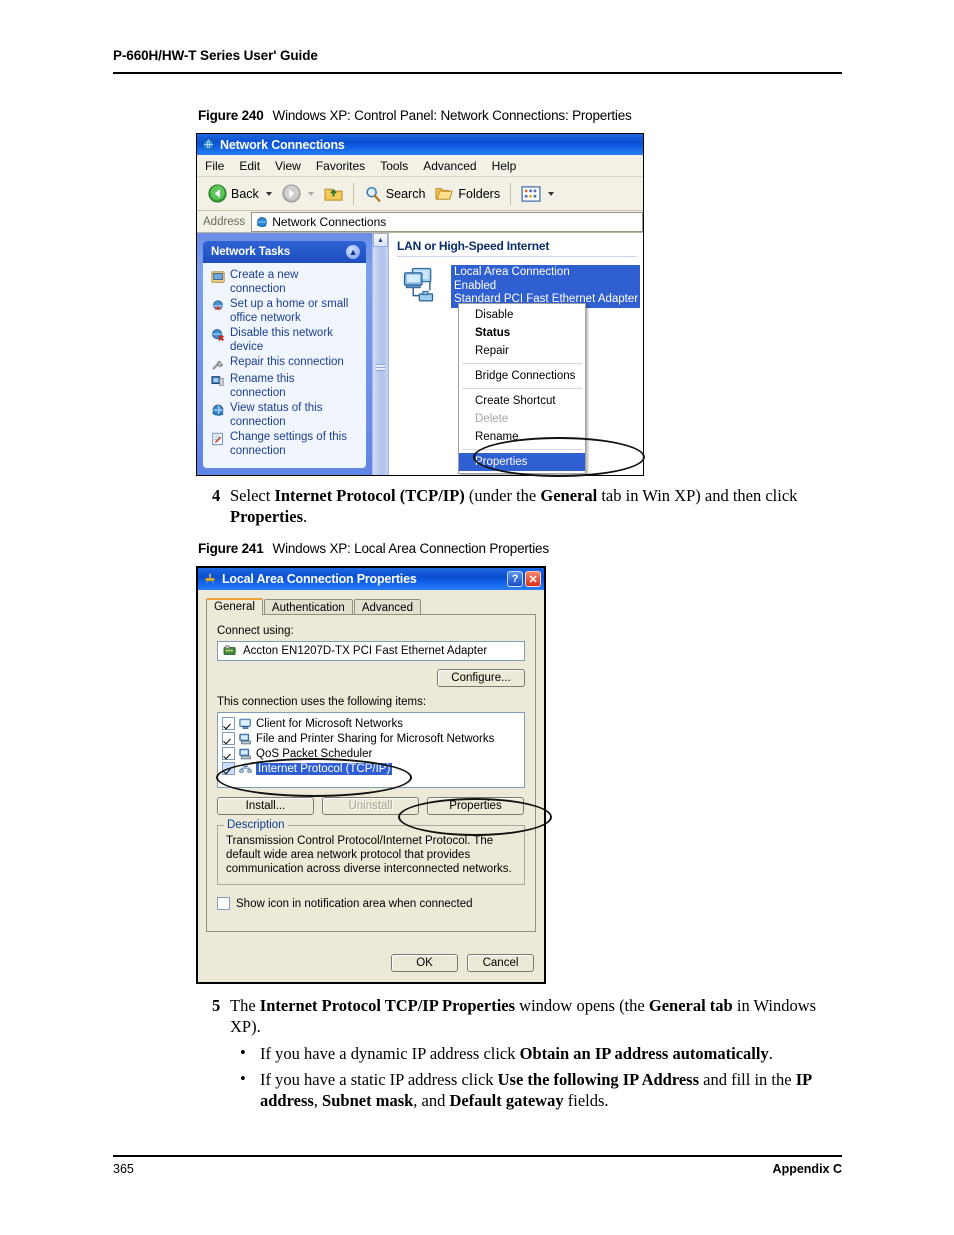 The height and width of the screenshot is (1235, 954). What do you see at coordinates (214, 166) in the screenshot?
I see `menu-file: File` at bounding box center [214, 166].